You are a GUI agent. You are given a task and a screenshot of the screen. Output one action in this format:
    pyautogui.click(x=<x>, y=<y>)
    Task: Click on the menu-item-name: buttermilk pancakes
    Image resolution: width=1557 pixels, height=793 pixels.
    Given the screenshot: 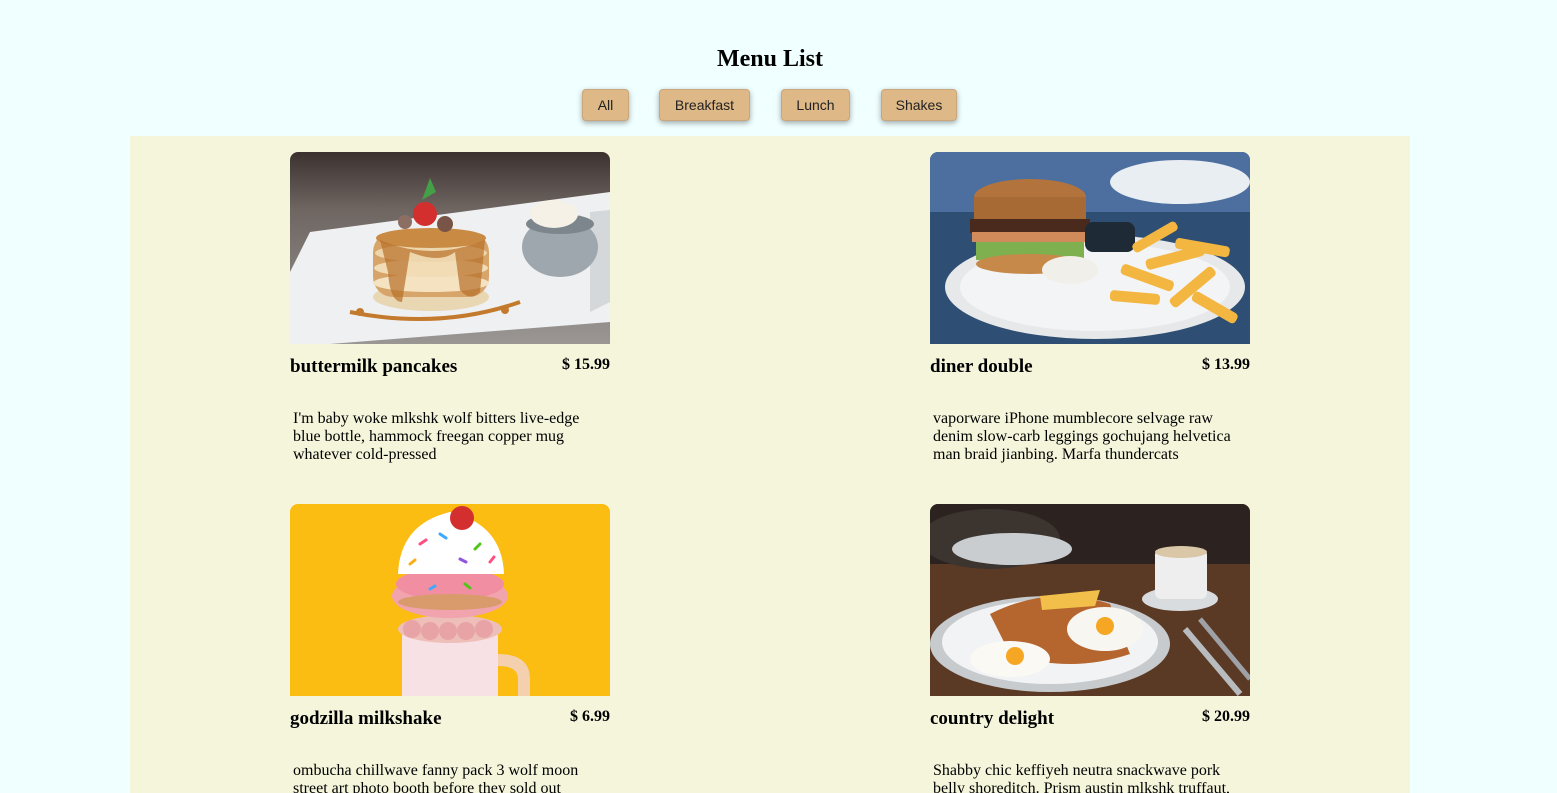 What is the action you would take?
    pyautogui.click(x=374, y=366)
    